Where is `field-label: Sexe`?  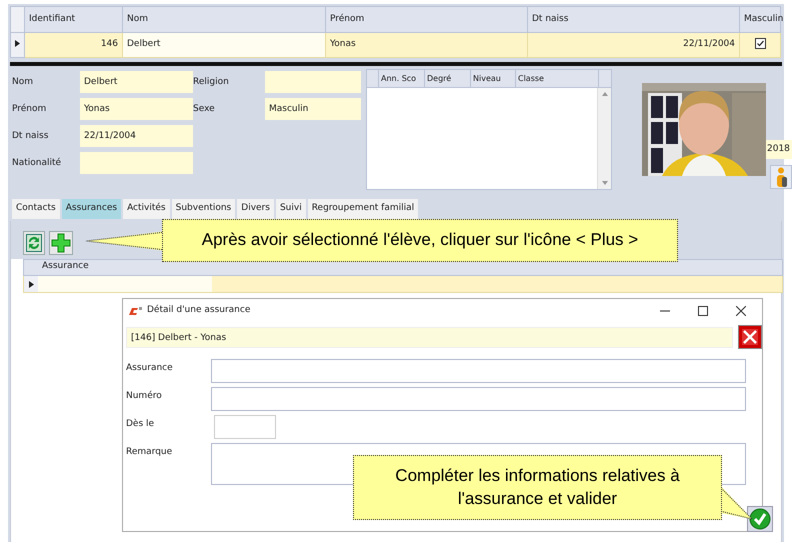 field-label: Sexe is located at coordinates (204, 109).